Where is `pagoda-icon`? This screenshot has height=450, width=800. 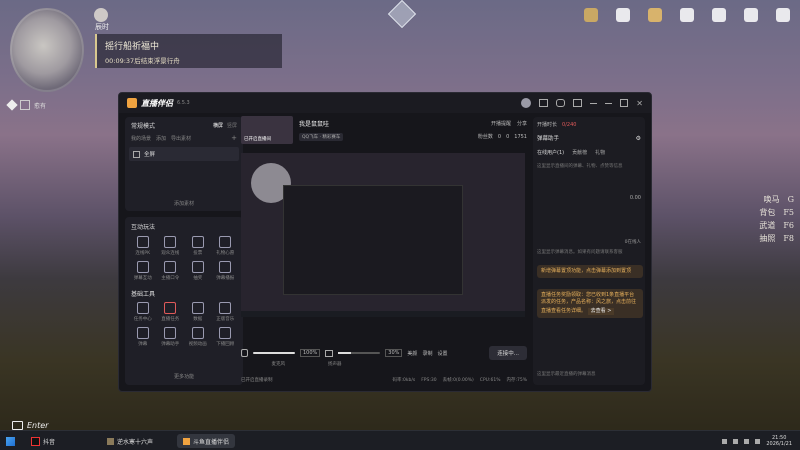
pagoda-icon is located at coordinates (655, 15).